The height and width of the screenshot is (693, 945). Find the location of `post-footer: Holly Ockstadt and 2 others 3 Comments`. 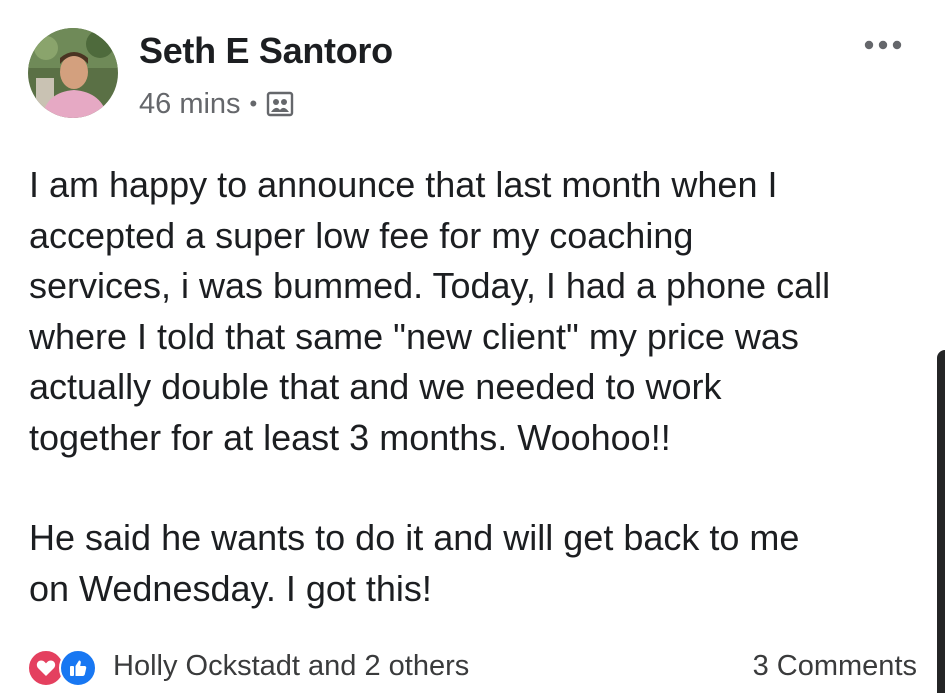

post-footer: Holly Ockstadt and 2 others 3 Comments is located at coordinates (472, 666).